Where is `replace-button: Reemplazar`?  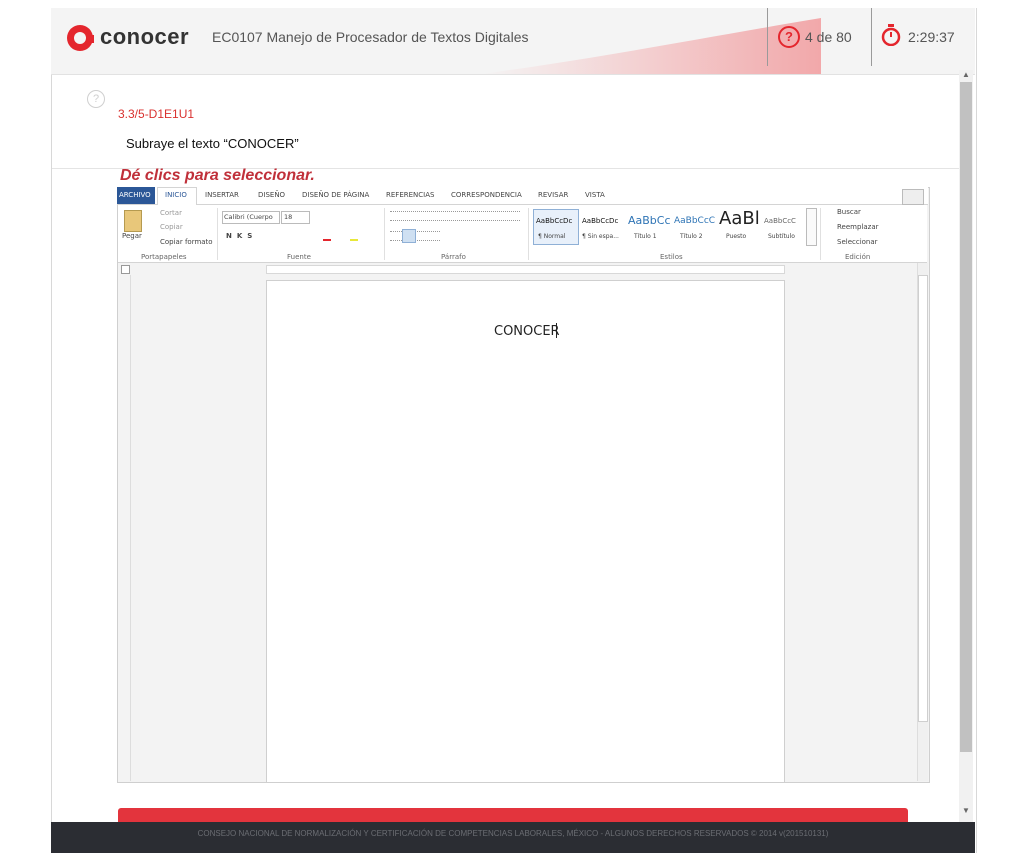
replace-button: Reemplazar is located at coordinates (858, 227).